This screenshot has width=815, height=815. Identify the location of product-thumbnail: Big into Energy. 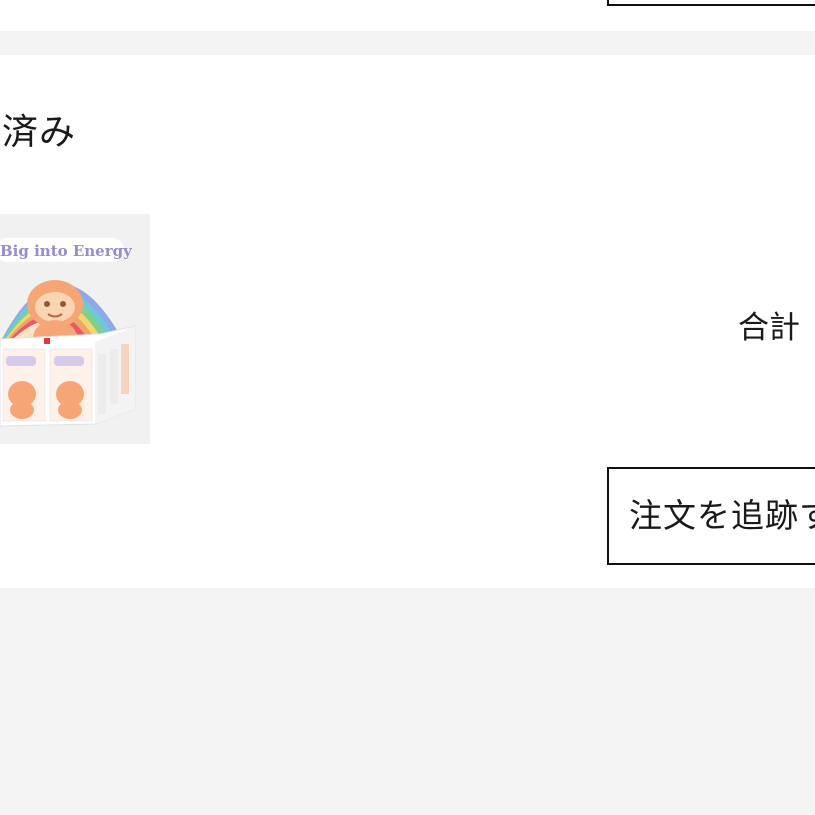
(75, 329).